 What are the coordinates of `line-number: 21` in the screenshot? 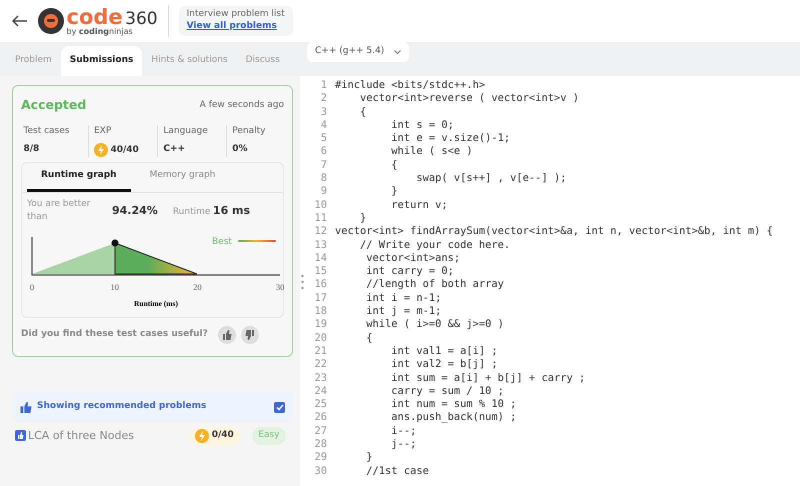 It's located at (320, 351).